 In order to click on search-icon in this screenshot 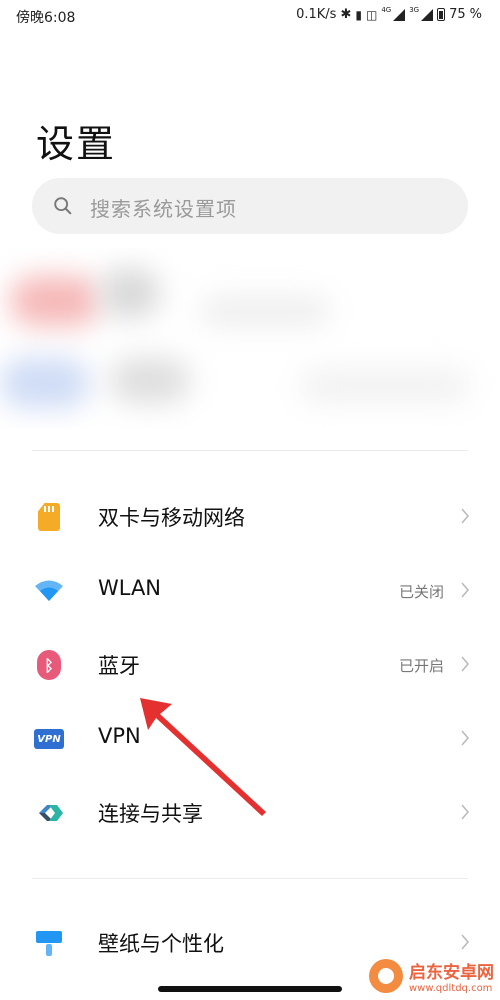, I will do `click(63, 206)`.